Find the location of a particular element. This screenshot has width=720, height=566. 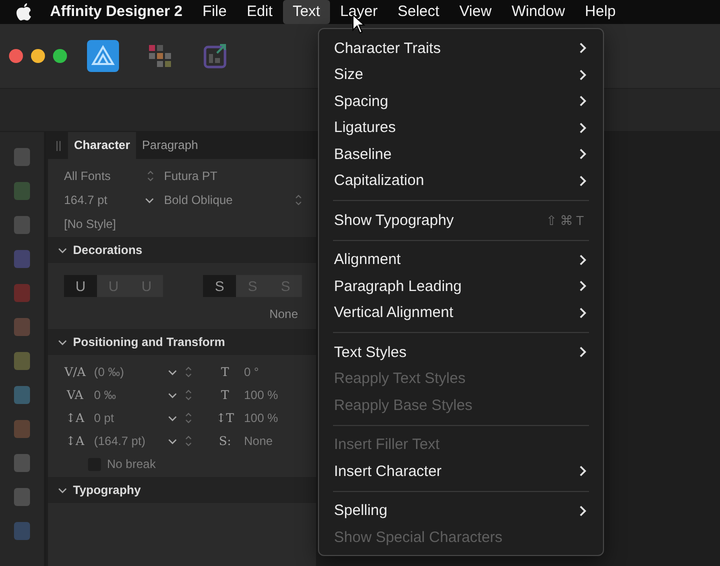

pixel-persona-icon is located at coordinates (160, 56).